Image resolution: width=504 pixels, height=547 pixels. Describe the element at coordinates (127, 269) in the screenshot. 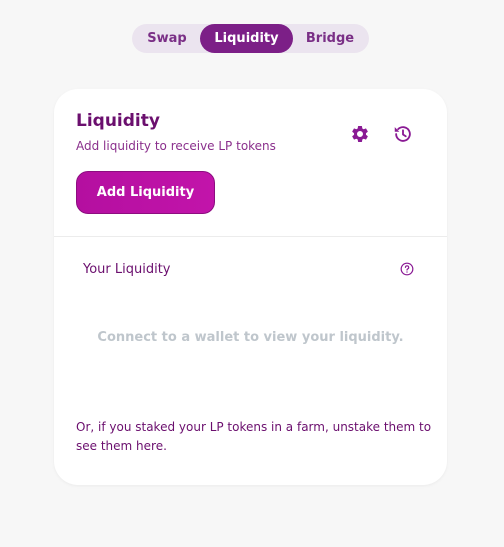

I see `your-liquidity-label: Your Liquidity` at that location.